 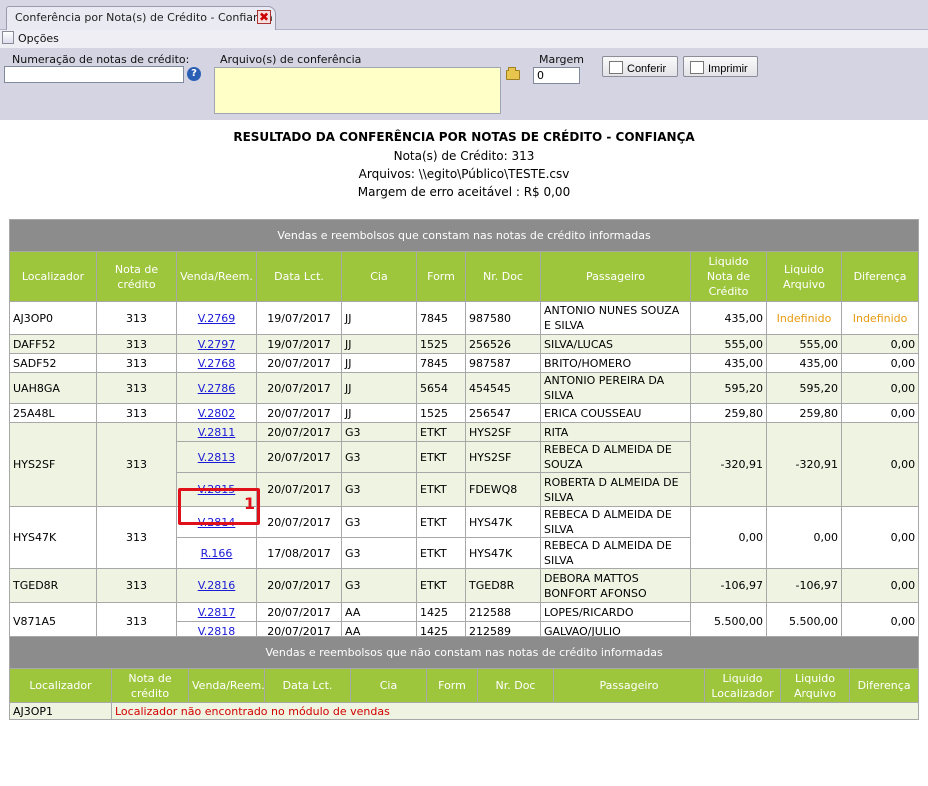 I want to click on cell-data: 19/07/2017, so click(x=299, y=344).